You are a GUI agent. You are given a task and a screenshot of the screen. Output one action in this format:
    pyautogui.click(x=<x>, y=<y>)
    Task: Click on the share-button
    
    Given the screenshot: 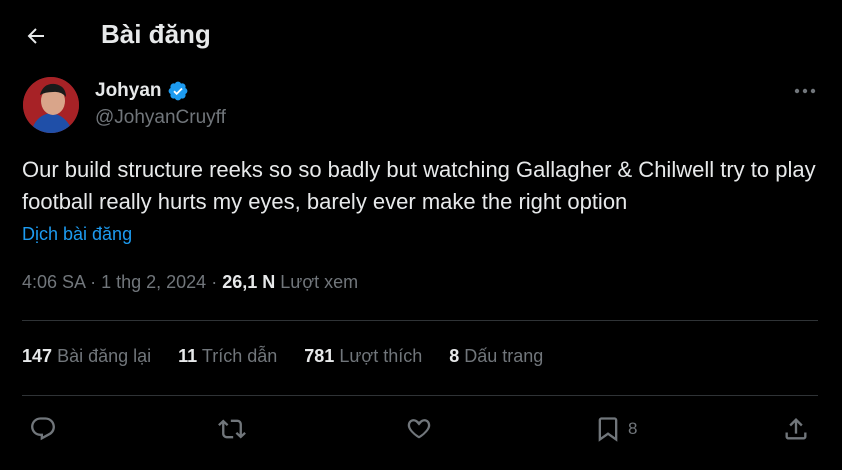 What is the action you would take?
    pyautogui.click(x=796, y=429)
    